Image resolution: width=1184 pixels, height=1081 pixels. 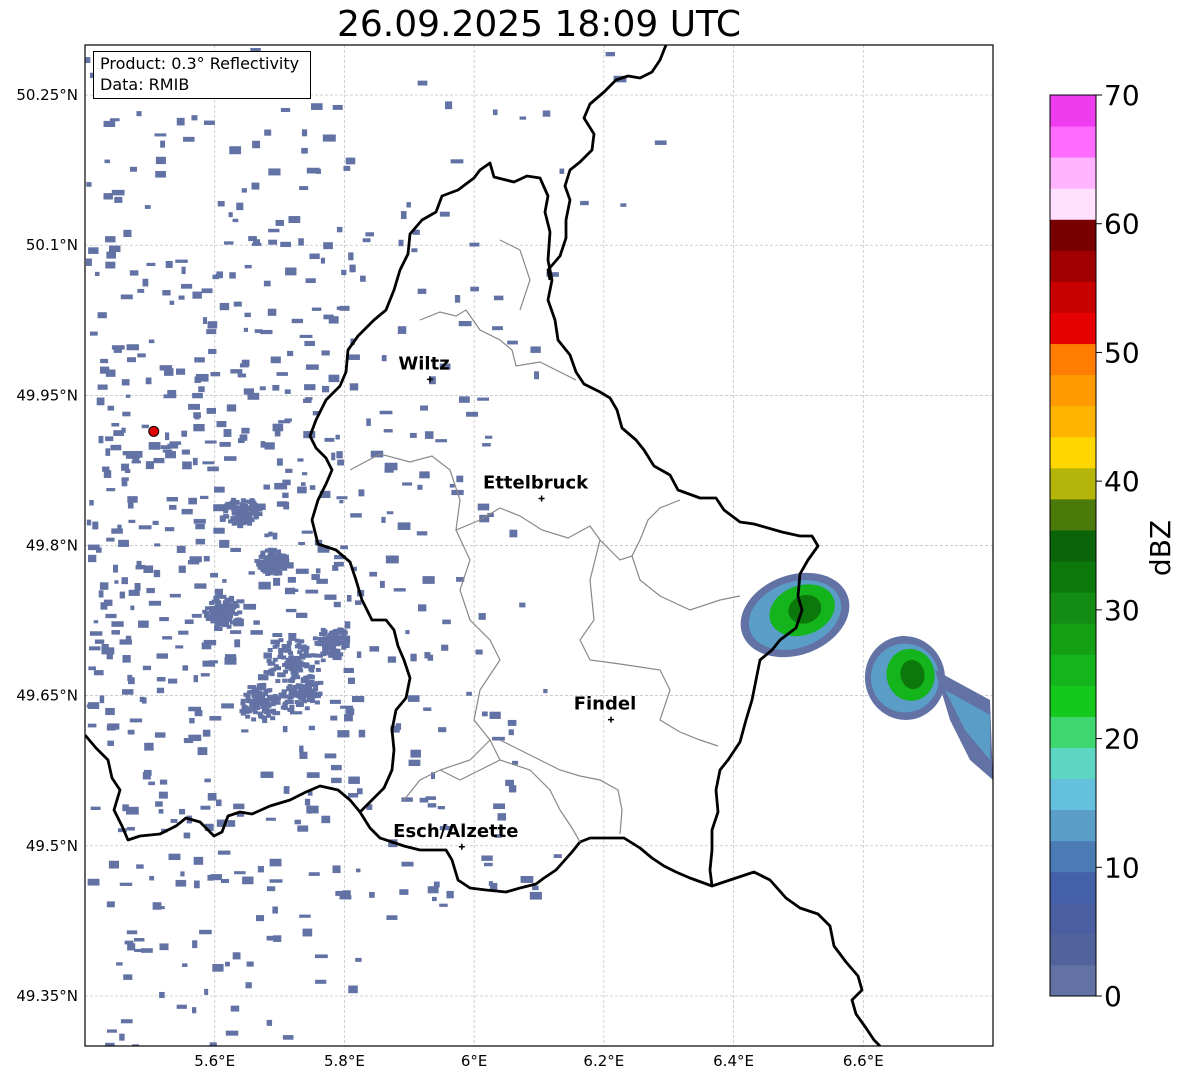 What do you see at coordinates (1122, 610) in the screenshot?
I see `colorbar-tick-label: 30` at bounding box center [1122, 610].